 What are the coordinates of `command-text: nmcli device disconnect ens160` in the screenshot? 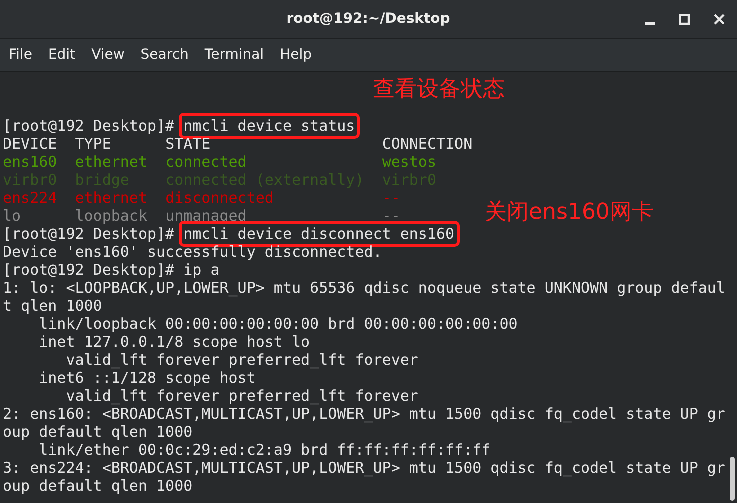 It's located at (319, 234).